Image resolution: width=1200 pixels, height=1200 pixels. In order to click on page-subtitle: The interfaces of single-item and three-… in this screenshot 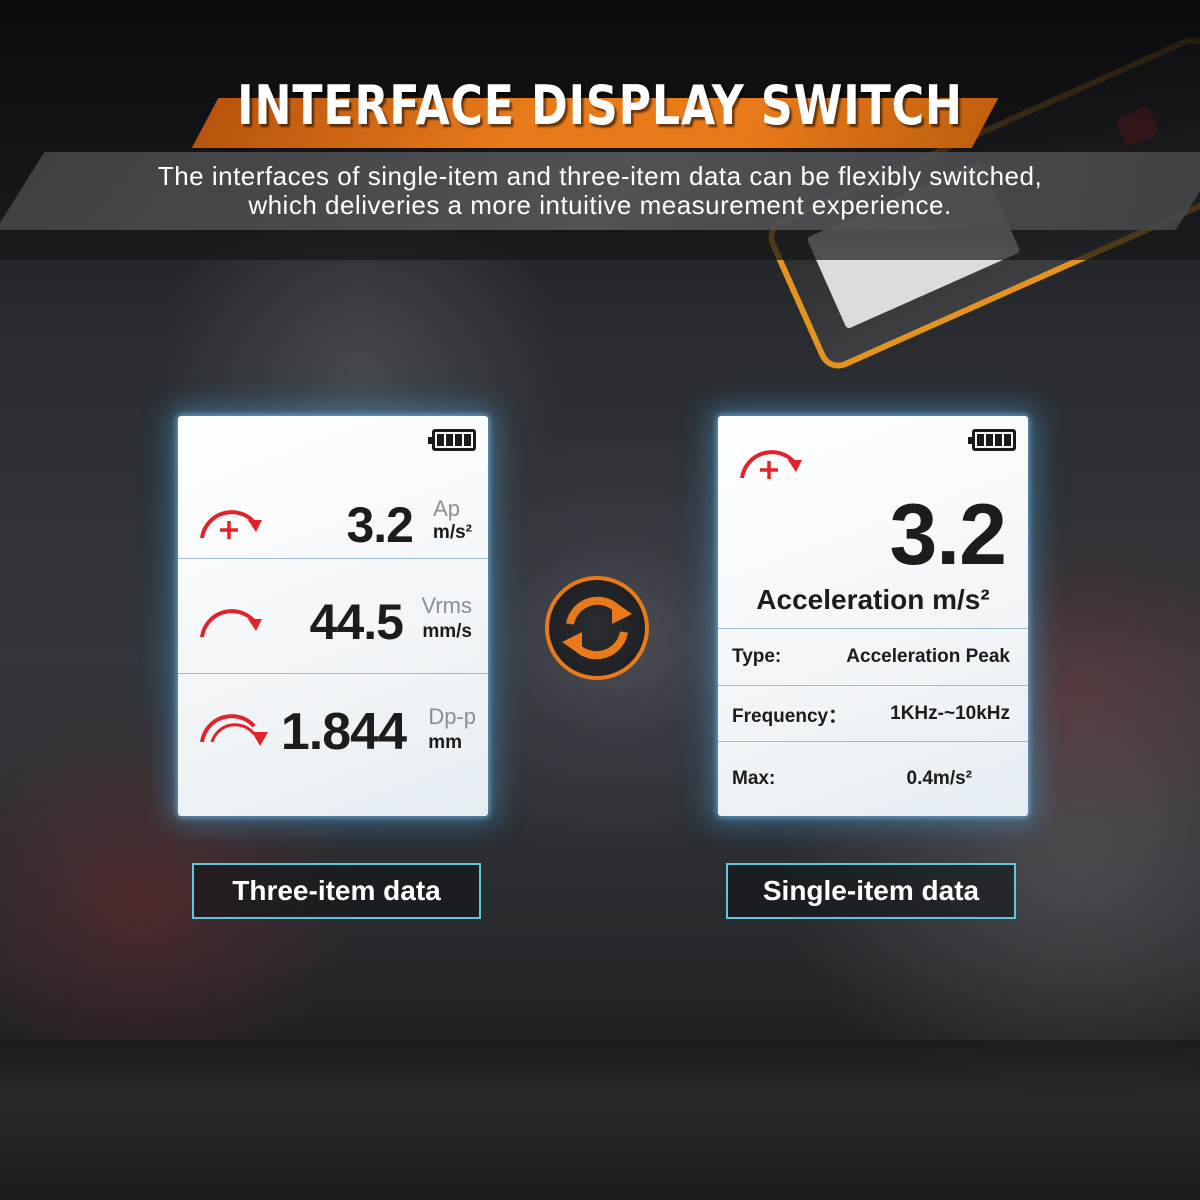, I will do `click(600, 191)`.